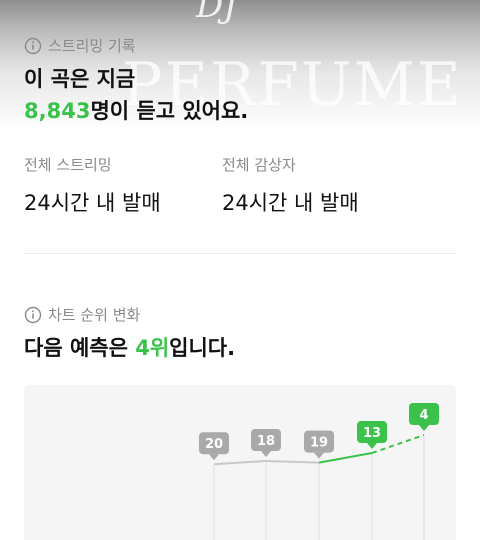 This screenshot has height=540, width=480. Describe the element at coordinates (423, 415) in the screenshot. I see `rank-value-label-4: 4` at that location.